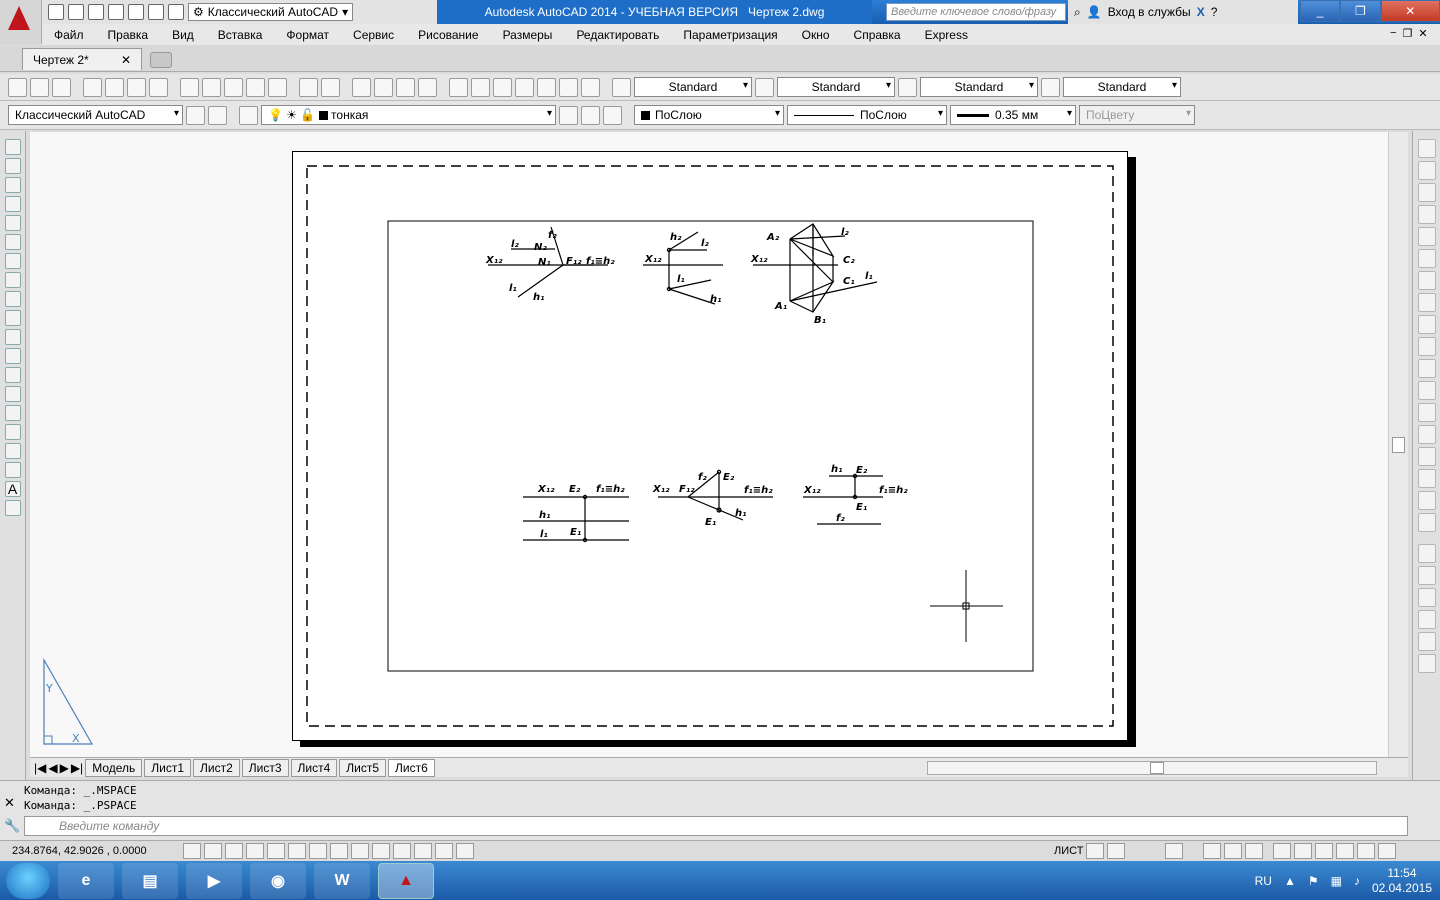  What do you see at coordinates (192, 851) in the screenshot?
I see `infer-icon` at bounding box center [192, 851].